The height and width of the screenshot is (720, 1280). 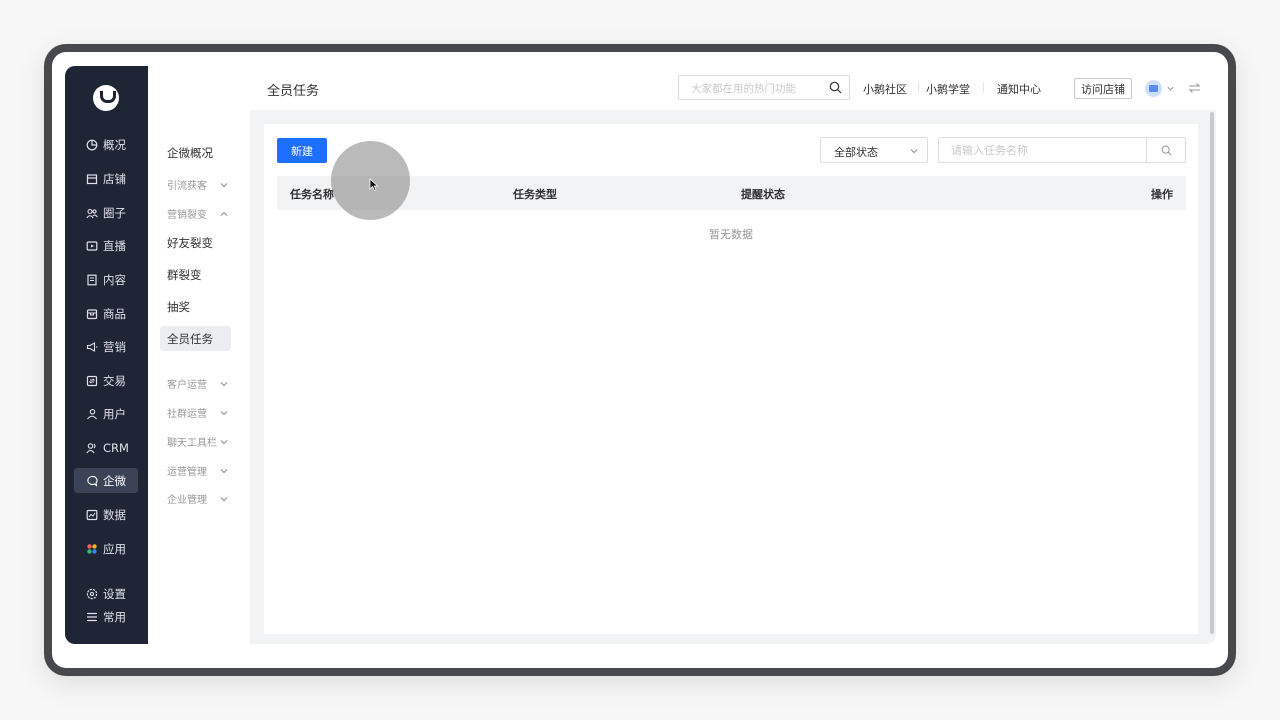 I want to click on switch-arrows-icon, so click(x=1194, y=88).